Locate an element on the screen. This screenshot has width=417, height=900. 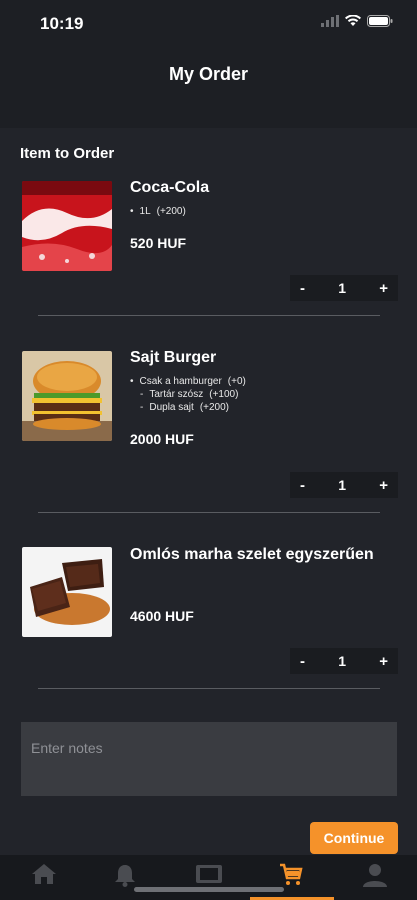
tab-bar is located at coordinates (208, 877).